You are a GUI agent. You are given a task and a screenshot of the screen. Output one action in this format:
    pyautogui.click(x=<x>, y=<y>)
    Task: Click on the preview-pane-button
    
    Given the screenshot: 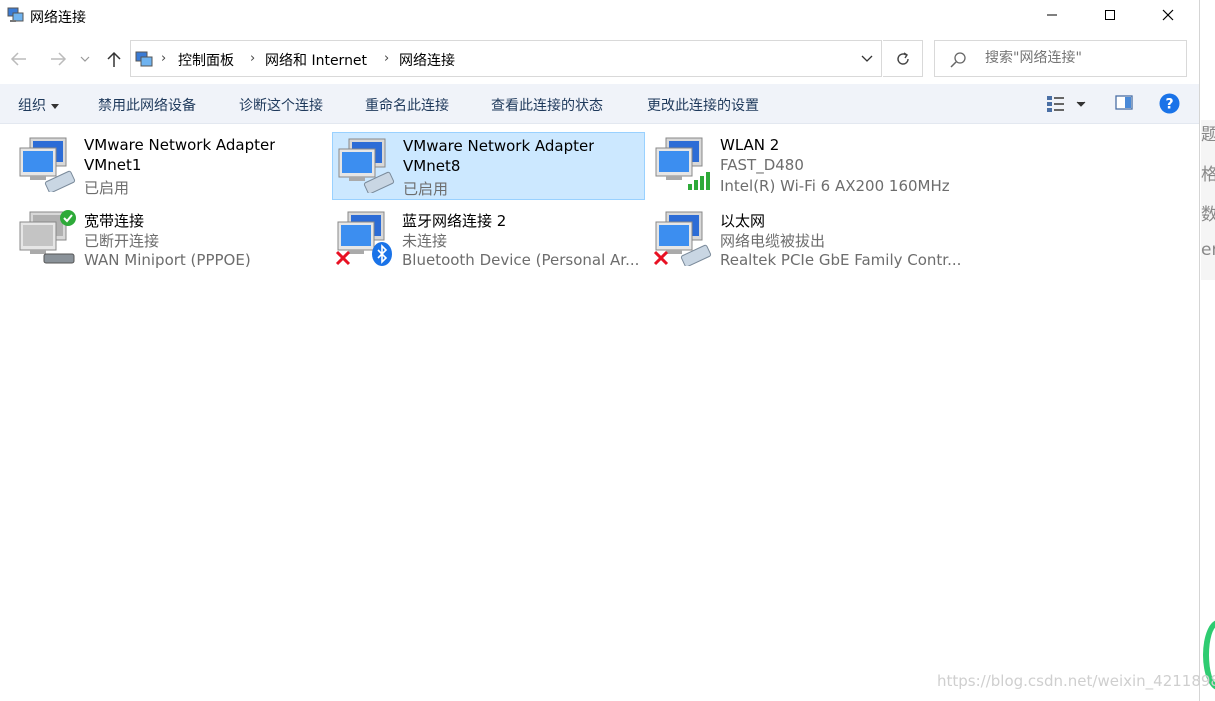 What is the action you would take?
    pyautogui.click(x=1124, y=105)
    